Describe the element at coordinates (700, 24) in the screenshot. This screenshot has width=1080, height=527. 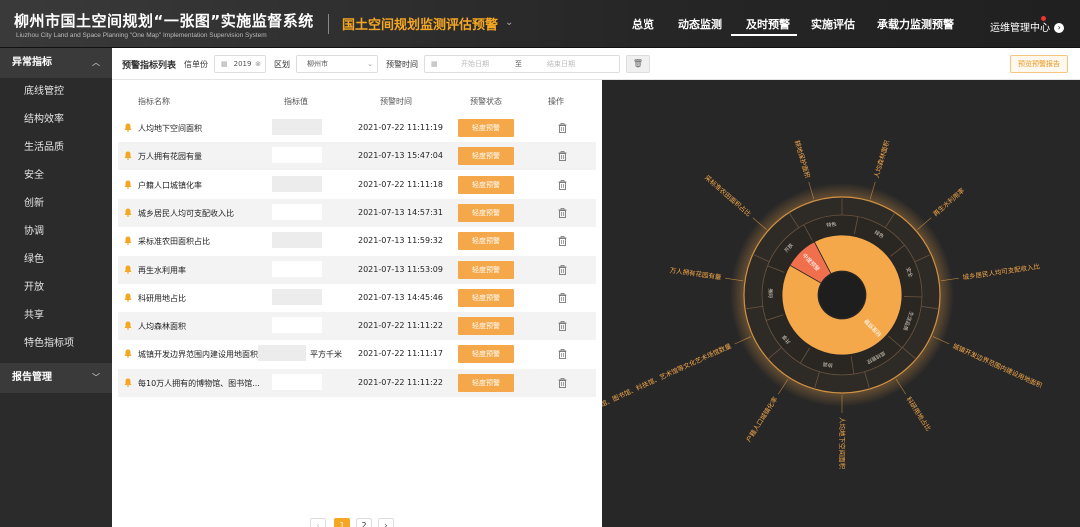
I see `nav-dynamic-monitor: 动态监测` at that location.